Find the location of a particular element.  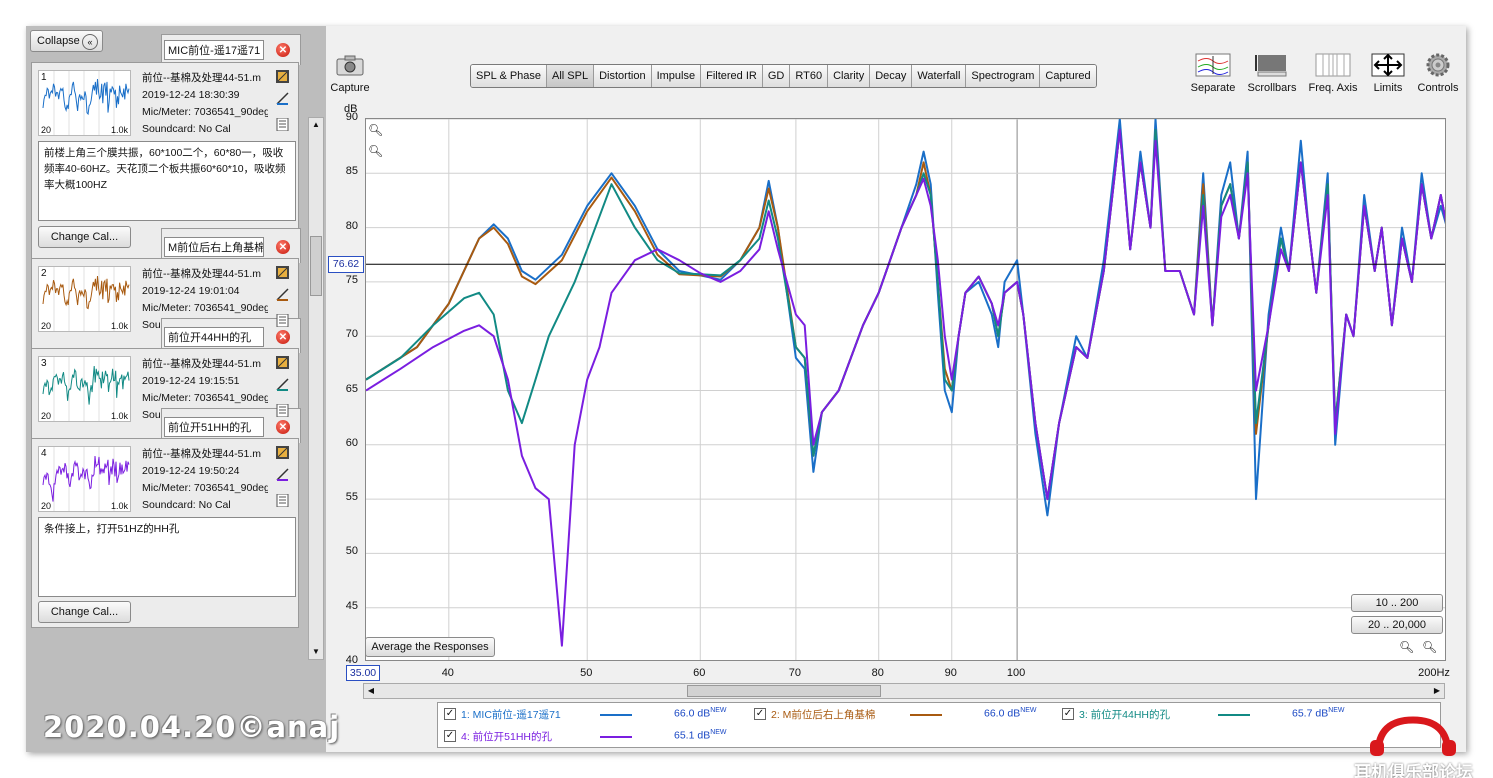

scroll-left-arrow-icon: ◀ is located at coordinates (371, 691).